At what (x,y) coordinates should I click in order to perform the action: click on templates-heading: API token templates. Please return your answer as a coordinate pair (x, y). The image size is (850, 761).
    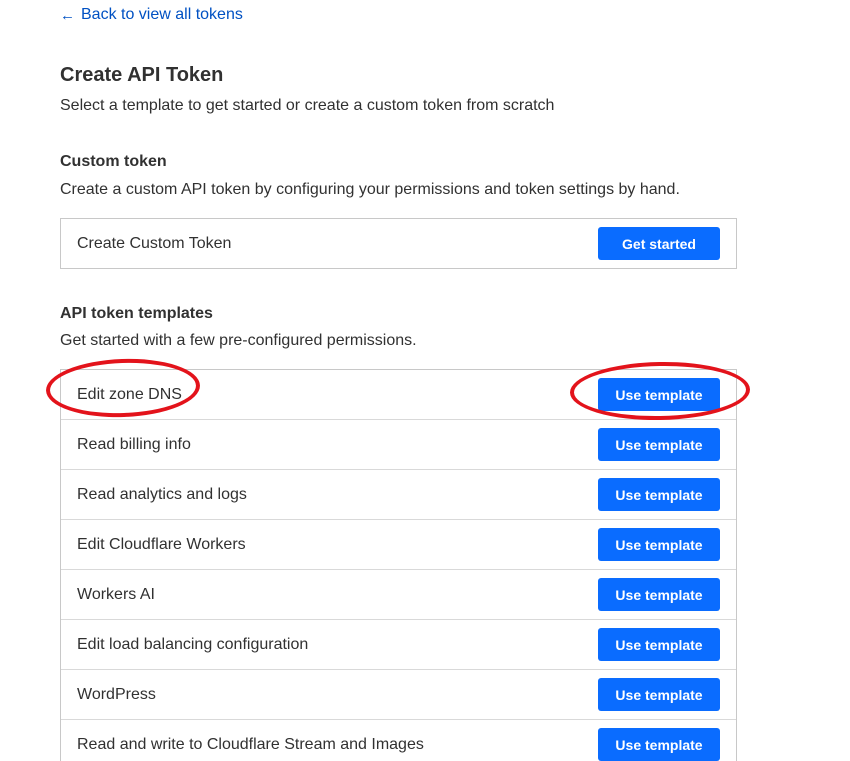
    Looking at the image, I should click on (136, 313).